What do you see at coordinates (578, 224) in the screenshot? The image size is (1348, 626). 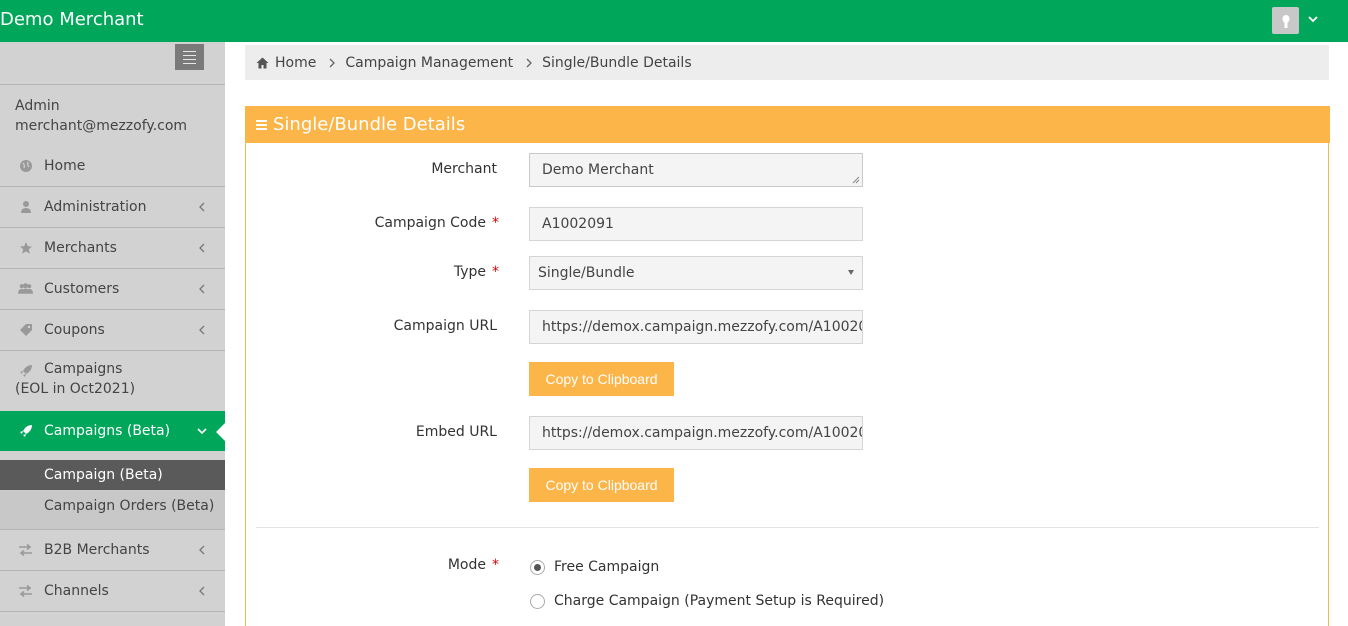 I see `campaign-code-value: A1002091` at bounding box center [578, 224].